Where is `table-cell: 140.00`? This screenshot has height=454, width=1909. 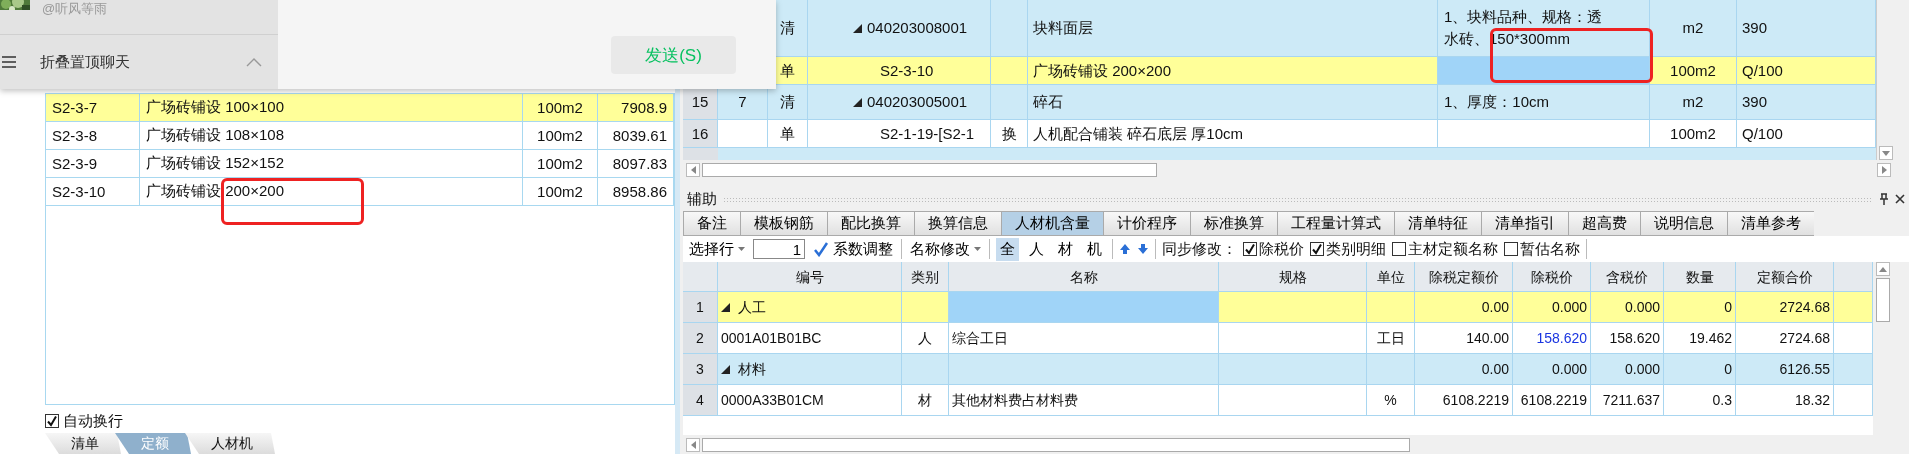 table-cell: 140.00 is located at coordinates (1464, 338).